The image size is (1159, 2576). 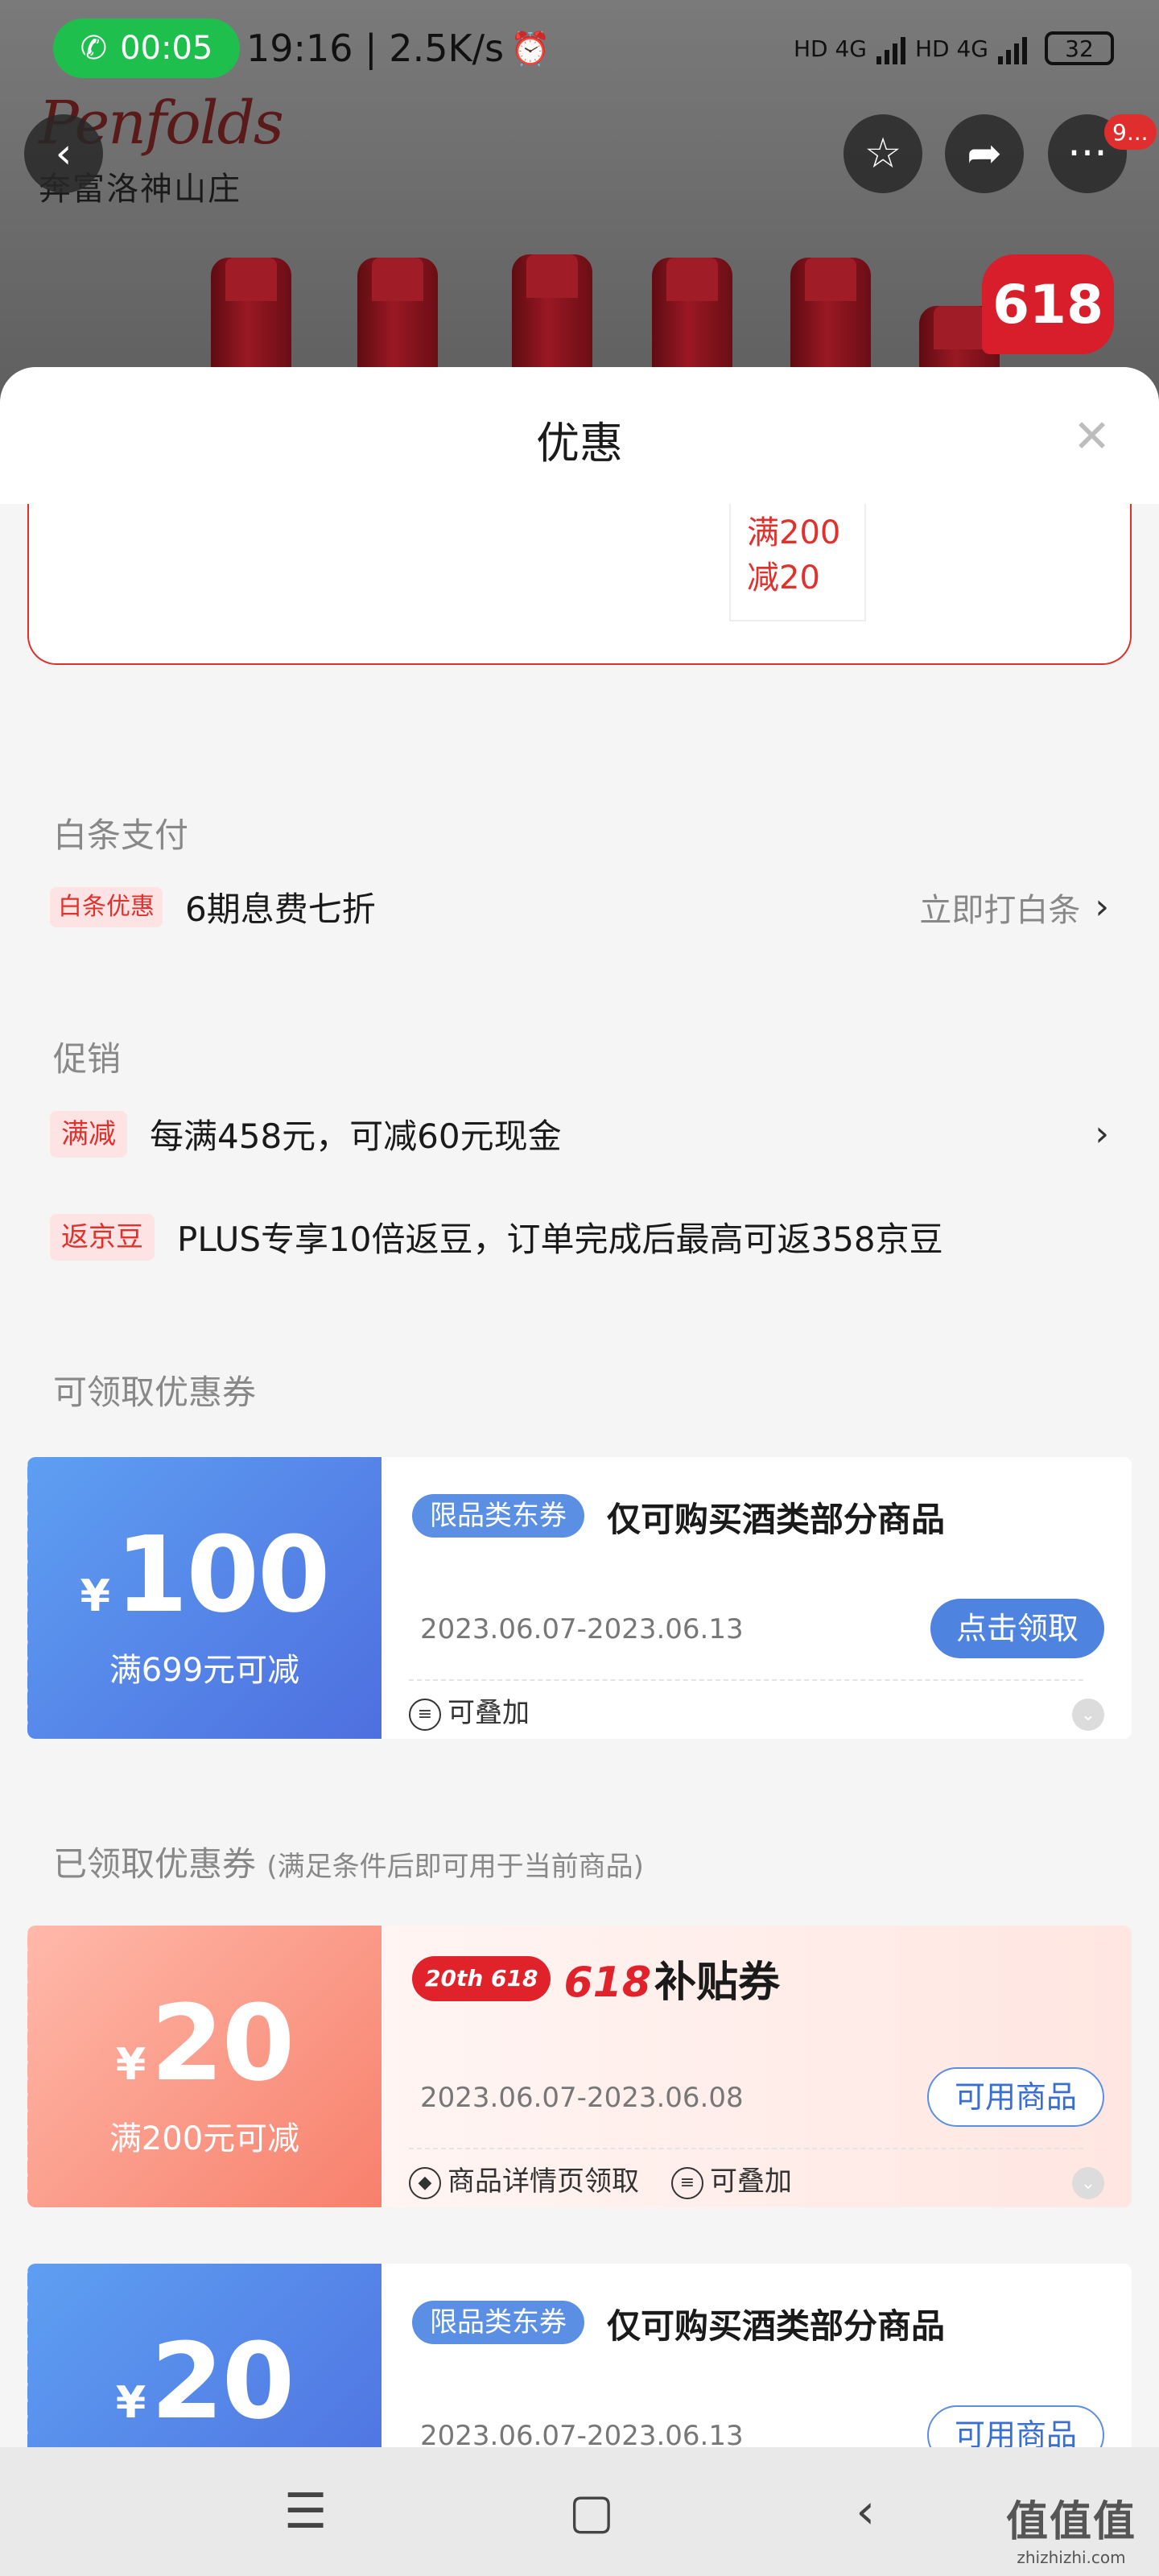 I want to click on baitiao-action: 立即打白条 ›, so click(x=1014, y=907).